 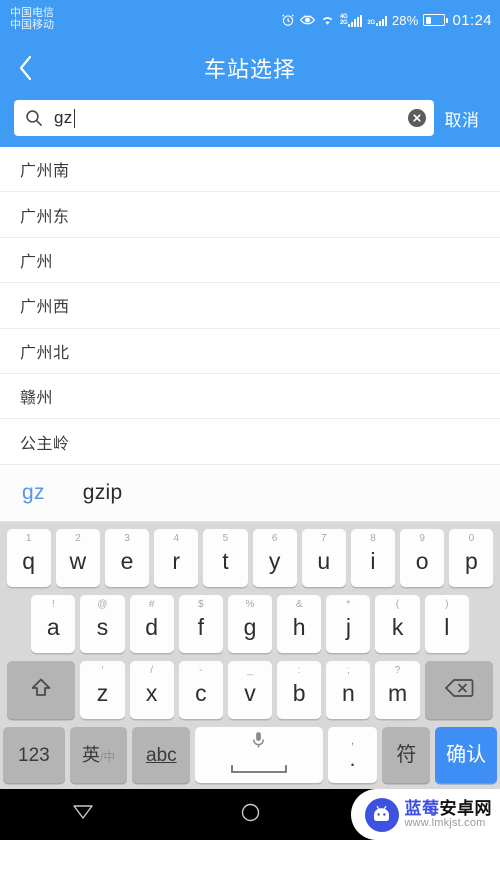 What do you see at coordinates (344, 23) in the screenshot?
I see `signal-label-bottom: 2G` at bounding box center [344, 23].